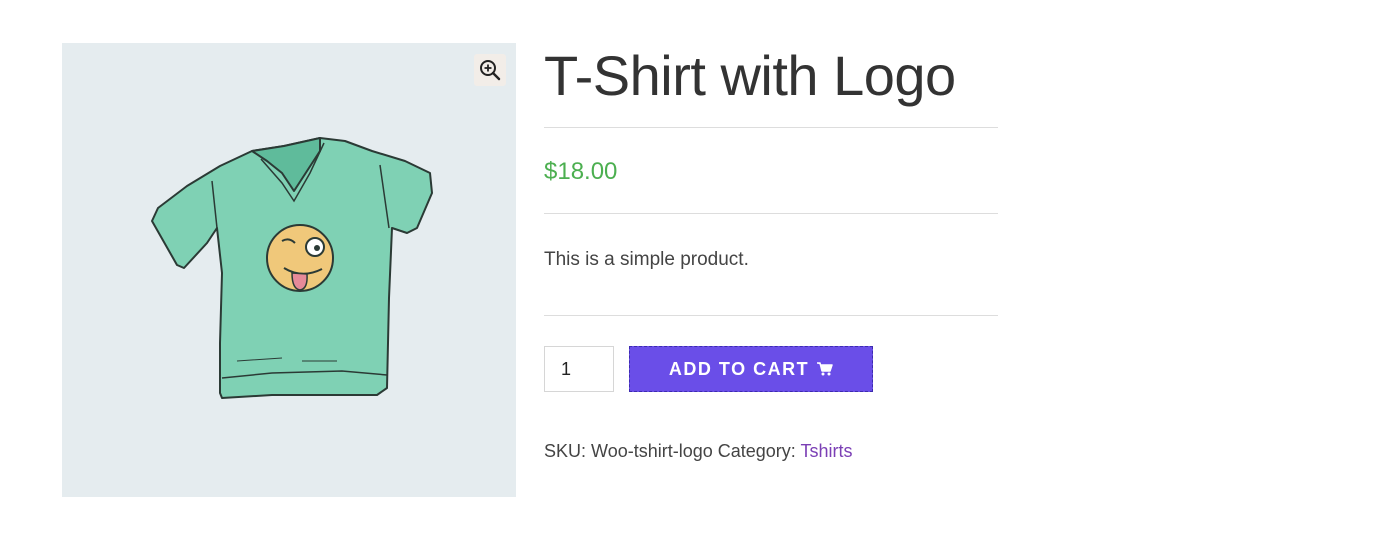 This screenshot has width=1385, height=552. Describe the element at coordinates (739, 368) in the screenshot. I see `add-to-cart-label: ADD TO CART` at that location.